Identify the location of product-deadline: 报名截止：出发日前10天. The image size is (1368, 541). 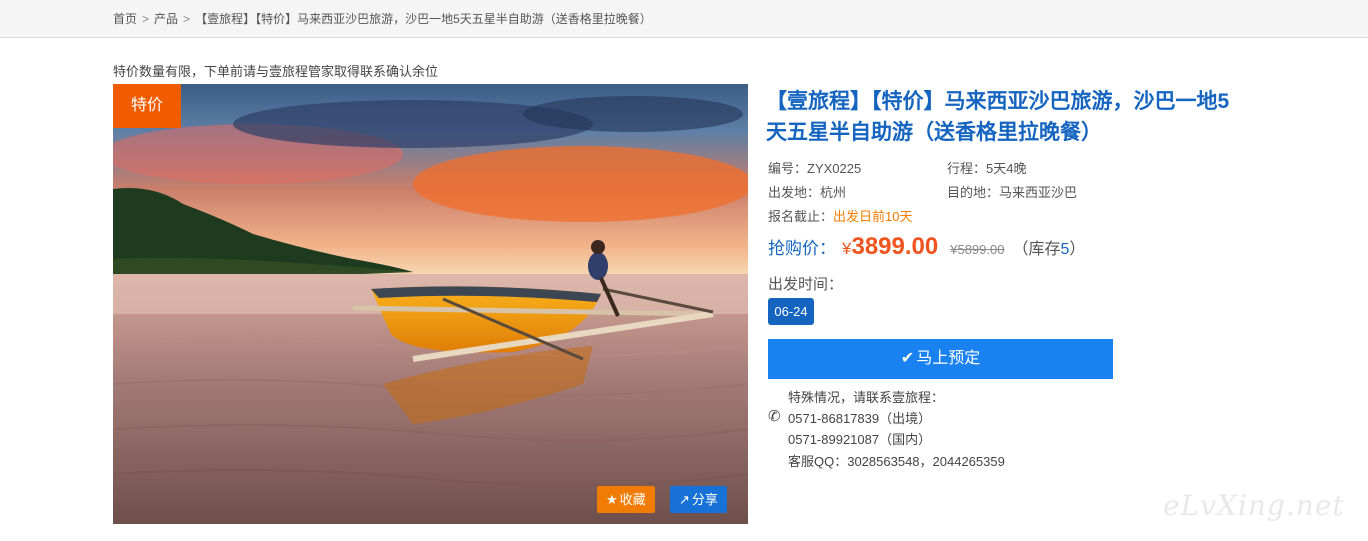
(840, 215).